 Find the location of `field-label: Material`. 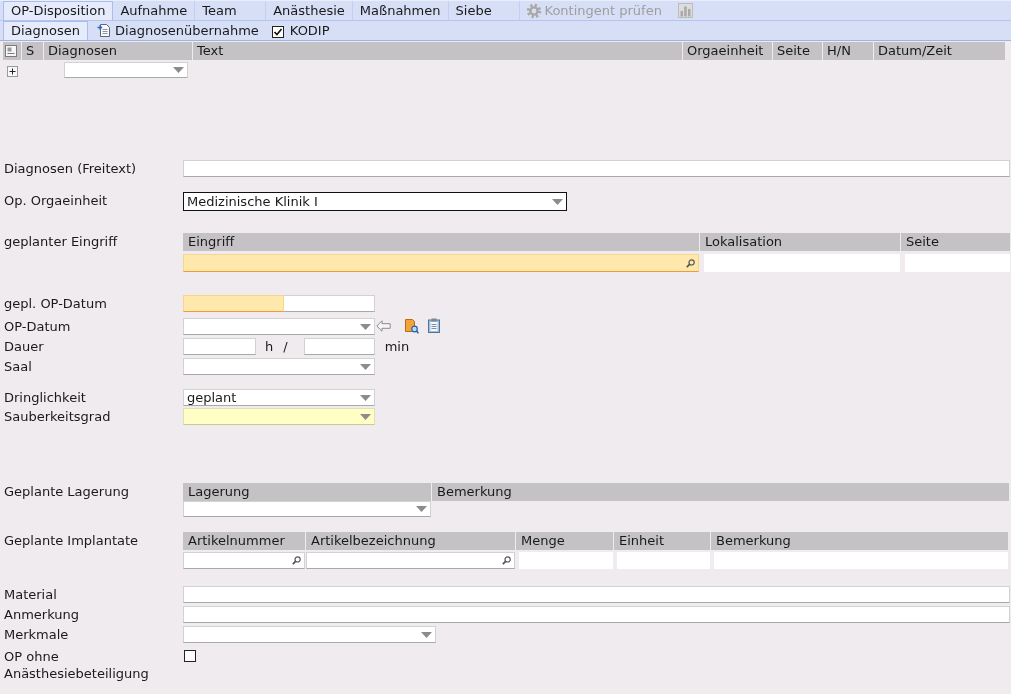

field-label: Material is located at coordinates (30, 594).